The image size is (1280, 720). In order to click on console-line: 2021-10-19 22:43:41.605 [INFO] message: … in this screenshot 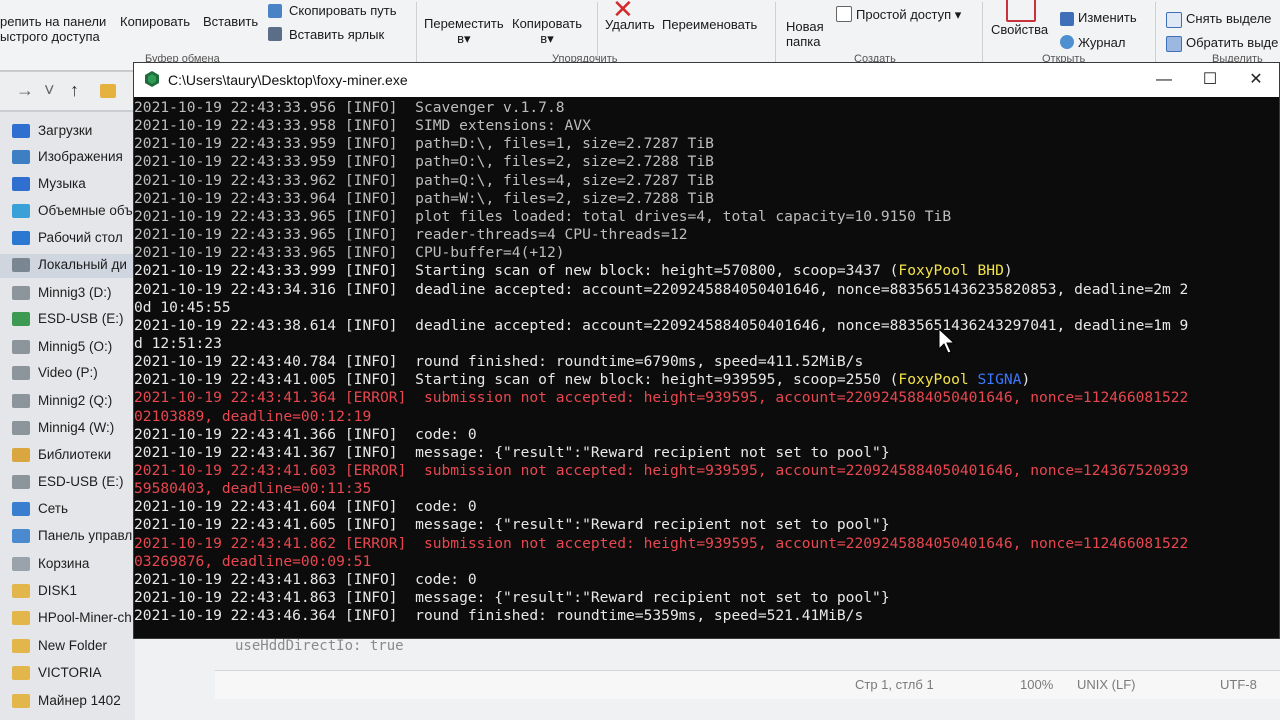, I will do `click(512, 525)`.